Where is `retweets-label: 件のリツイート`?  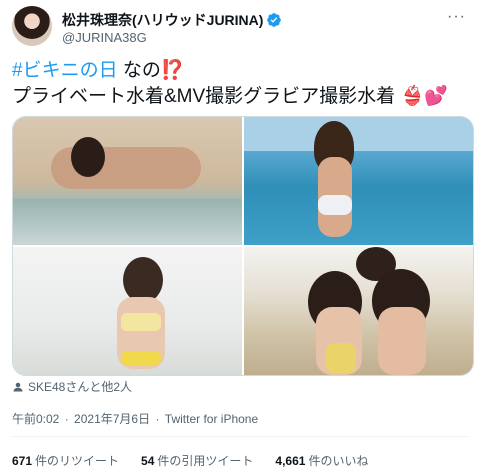
retweets-label: 件のリツイート is located at coordinates (77, 461).